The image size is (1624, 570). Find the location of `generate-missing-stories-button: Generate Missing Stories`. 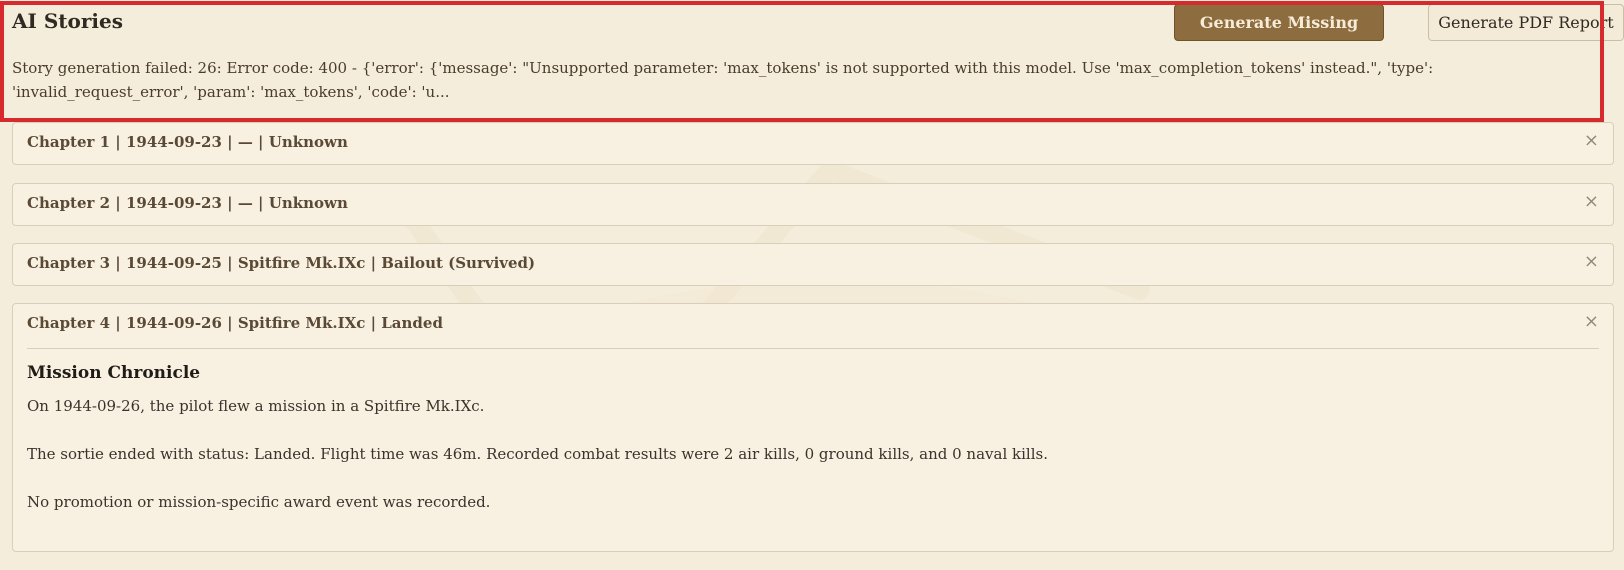

generate-missing-stories-button: Generate Missing Stories is located at coordinates (1279, 35).